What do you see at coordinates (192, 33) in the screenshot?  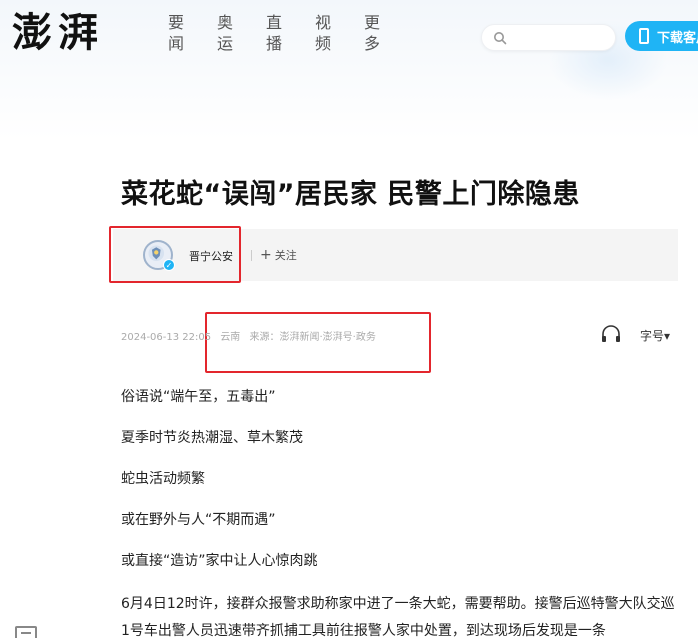 I see `nav-item-news: 要 闻` at bounding box center [192, 33].